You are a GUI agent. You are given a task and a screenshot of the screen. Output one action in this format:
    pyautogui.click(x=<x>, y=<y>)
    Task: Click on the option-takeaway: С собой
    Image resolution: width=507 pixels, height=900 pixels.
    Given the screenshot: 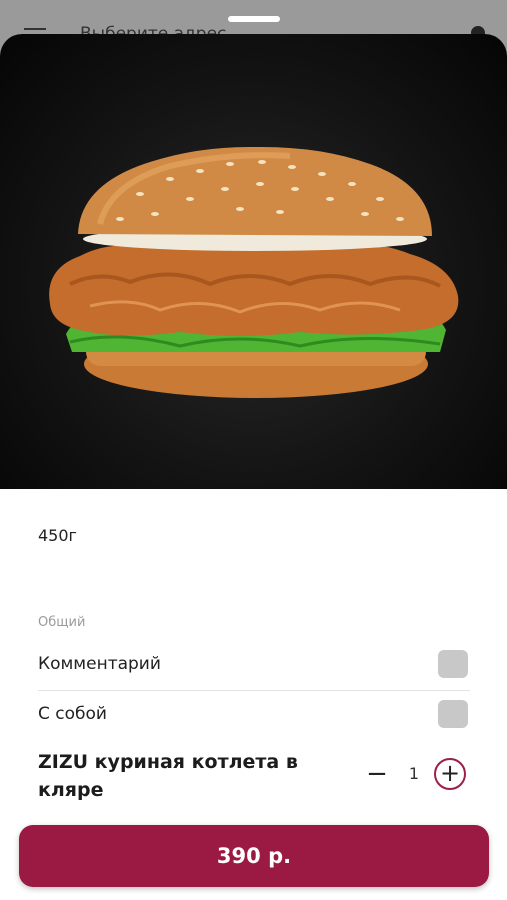 What is the action you would take?
    pyautogui.click(x=254, y=716)
    